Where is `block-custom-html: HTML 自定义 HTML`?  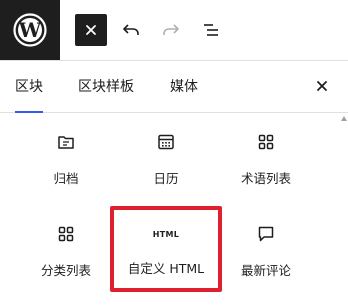 block-custom-html: HTML 自定义 HTML is located at coordinates (166, 249).